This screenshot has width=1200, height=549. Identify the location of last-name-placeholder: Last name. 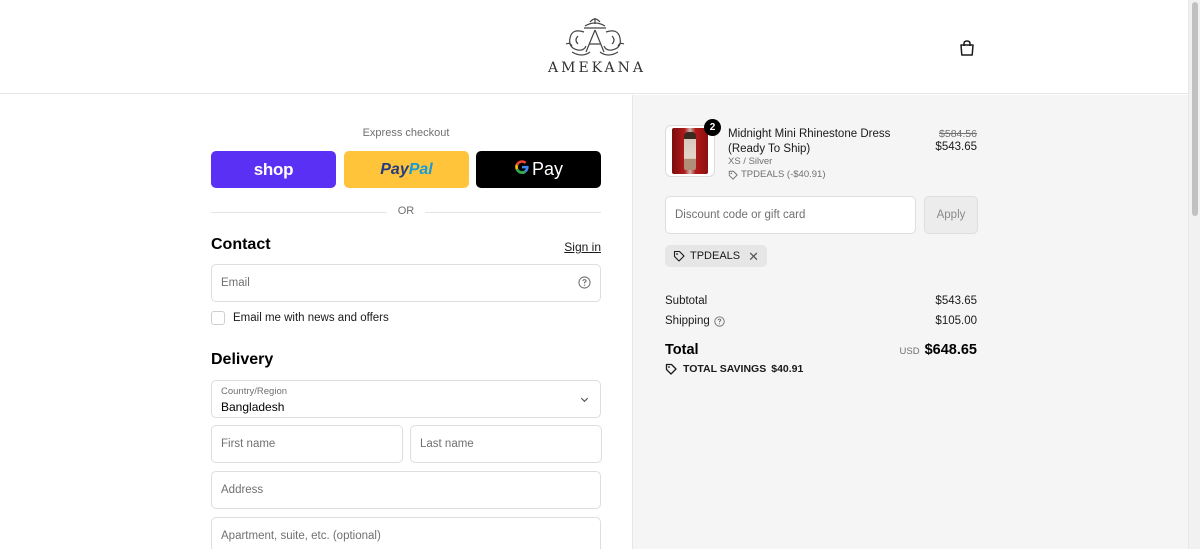
(447, 444).